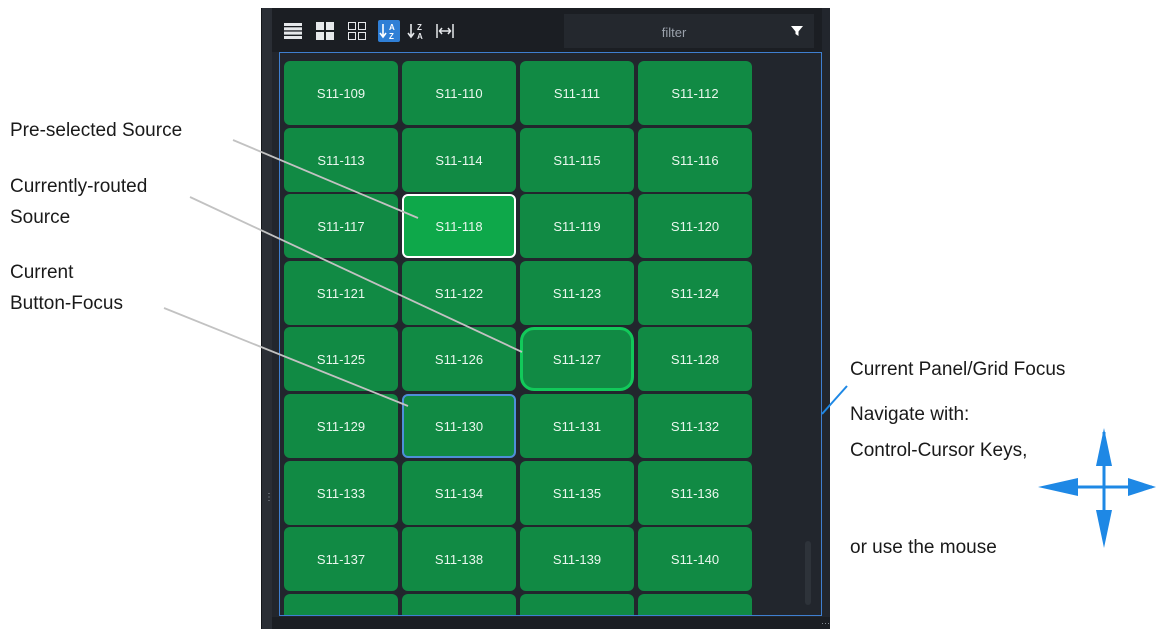 The height and width of the screenshot is (629, 1162). Describe the element at coordinates (834, 400) in the screenshot. I see `panel-focus-leader-line` at that location.